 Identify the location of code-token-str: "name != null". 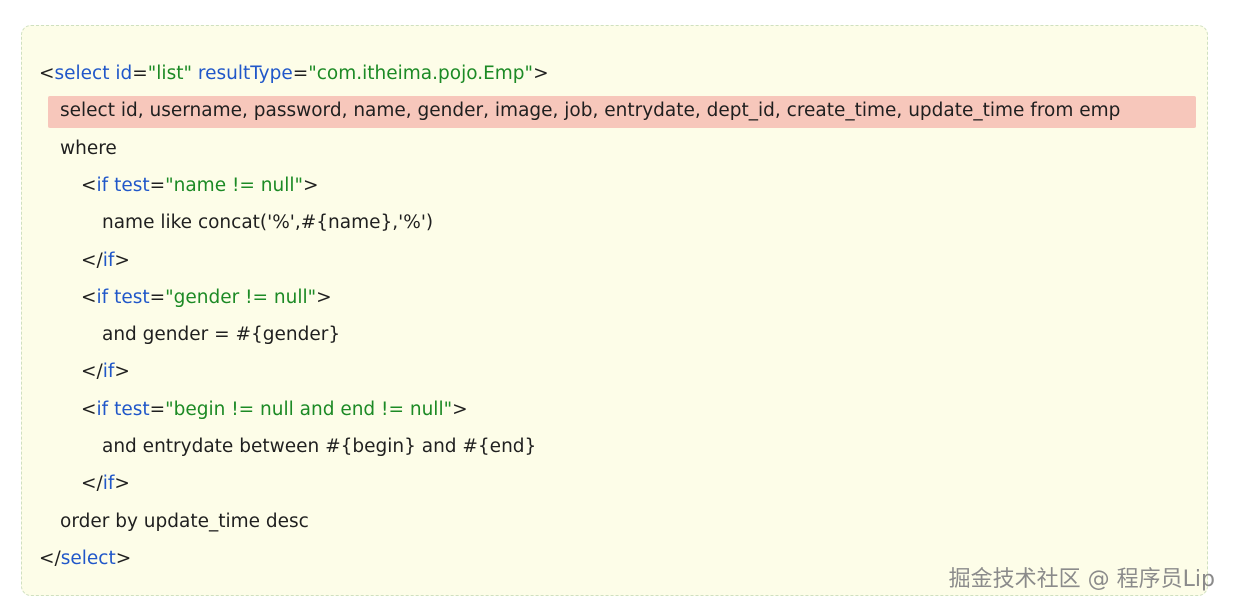
(234, 185).